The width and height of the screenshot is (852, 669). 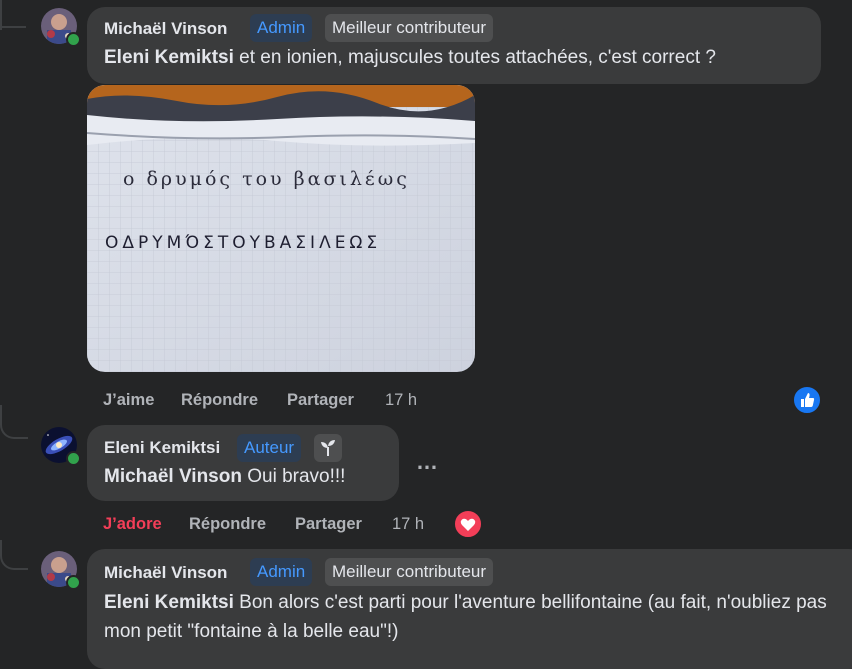 I want to click on comment-author: Eleni Kemiktsi, so click(x=162, y=448).